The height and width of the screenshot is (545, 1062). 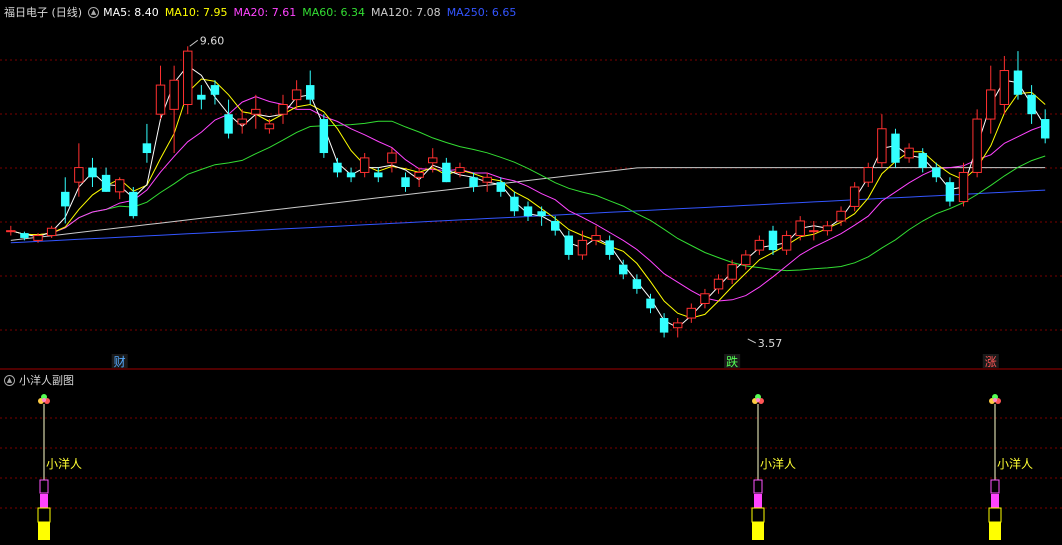 What do you see at coordinates (1015, 463) in the screenshot?
I see `signal-label: 小洋人` at bounding box center [1015, 463].